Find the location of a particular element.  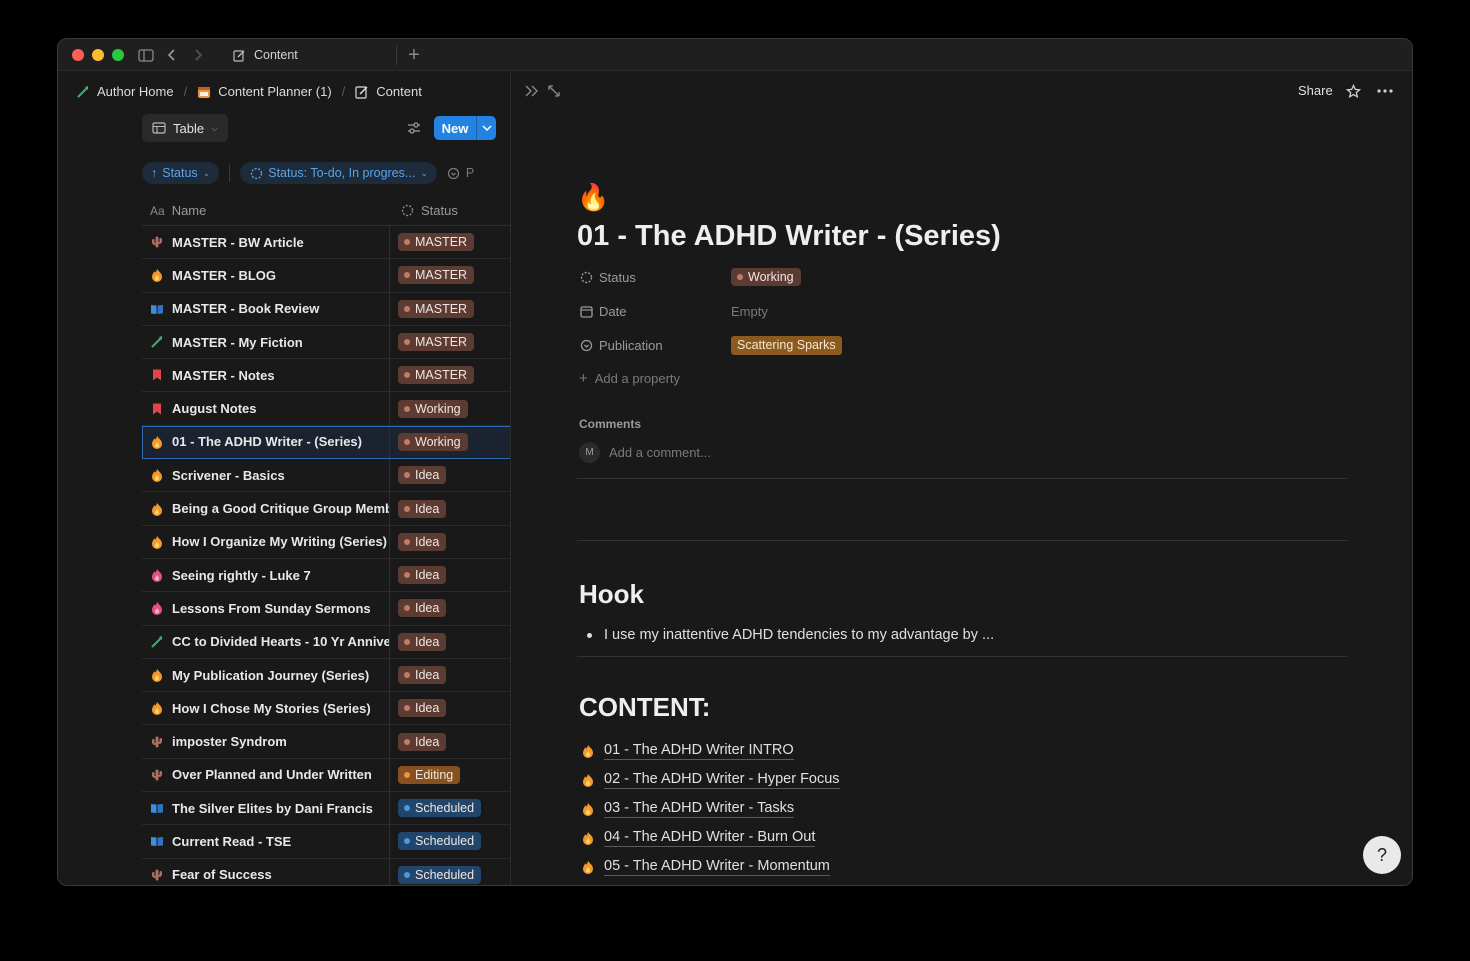

table-row: Current Read - TSE Scheduled is located at coordinates (326, 842).